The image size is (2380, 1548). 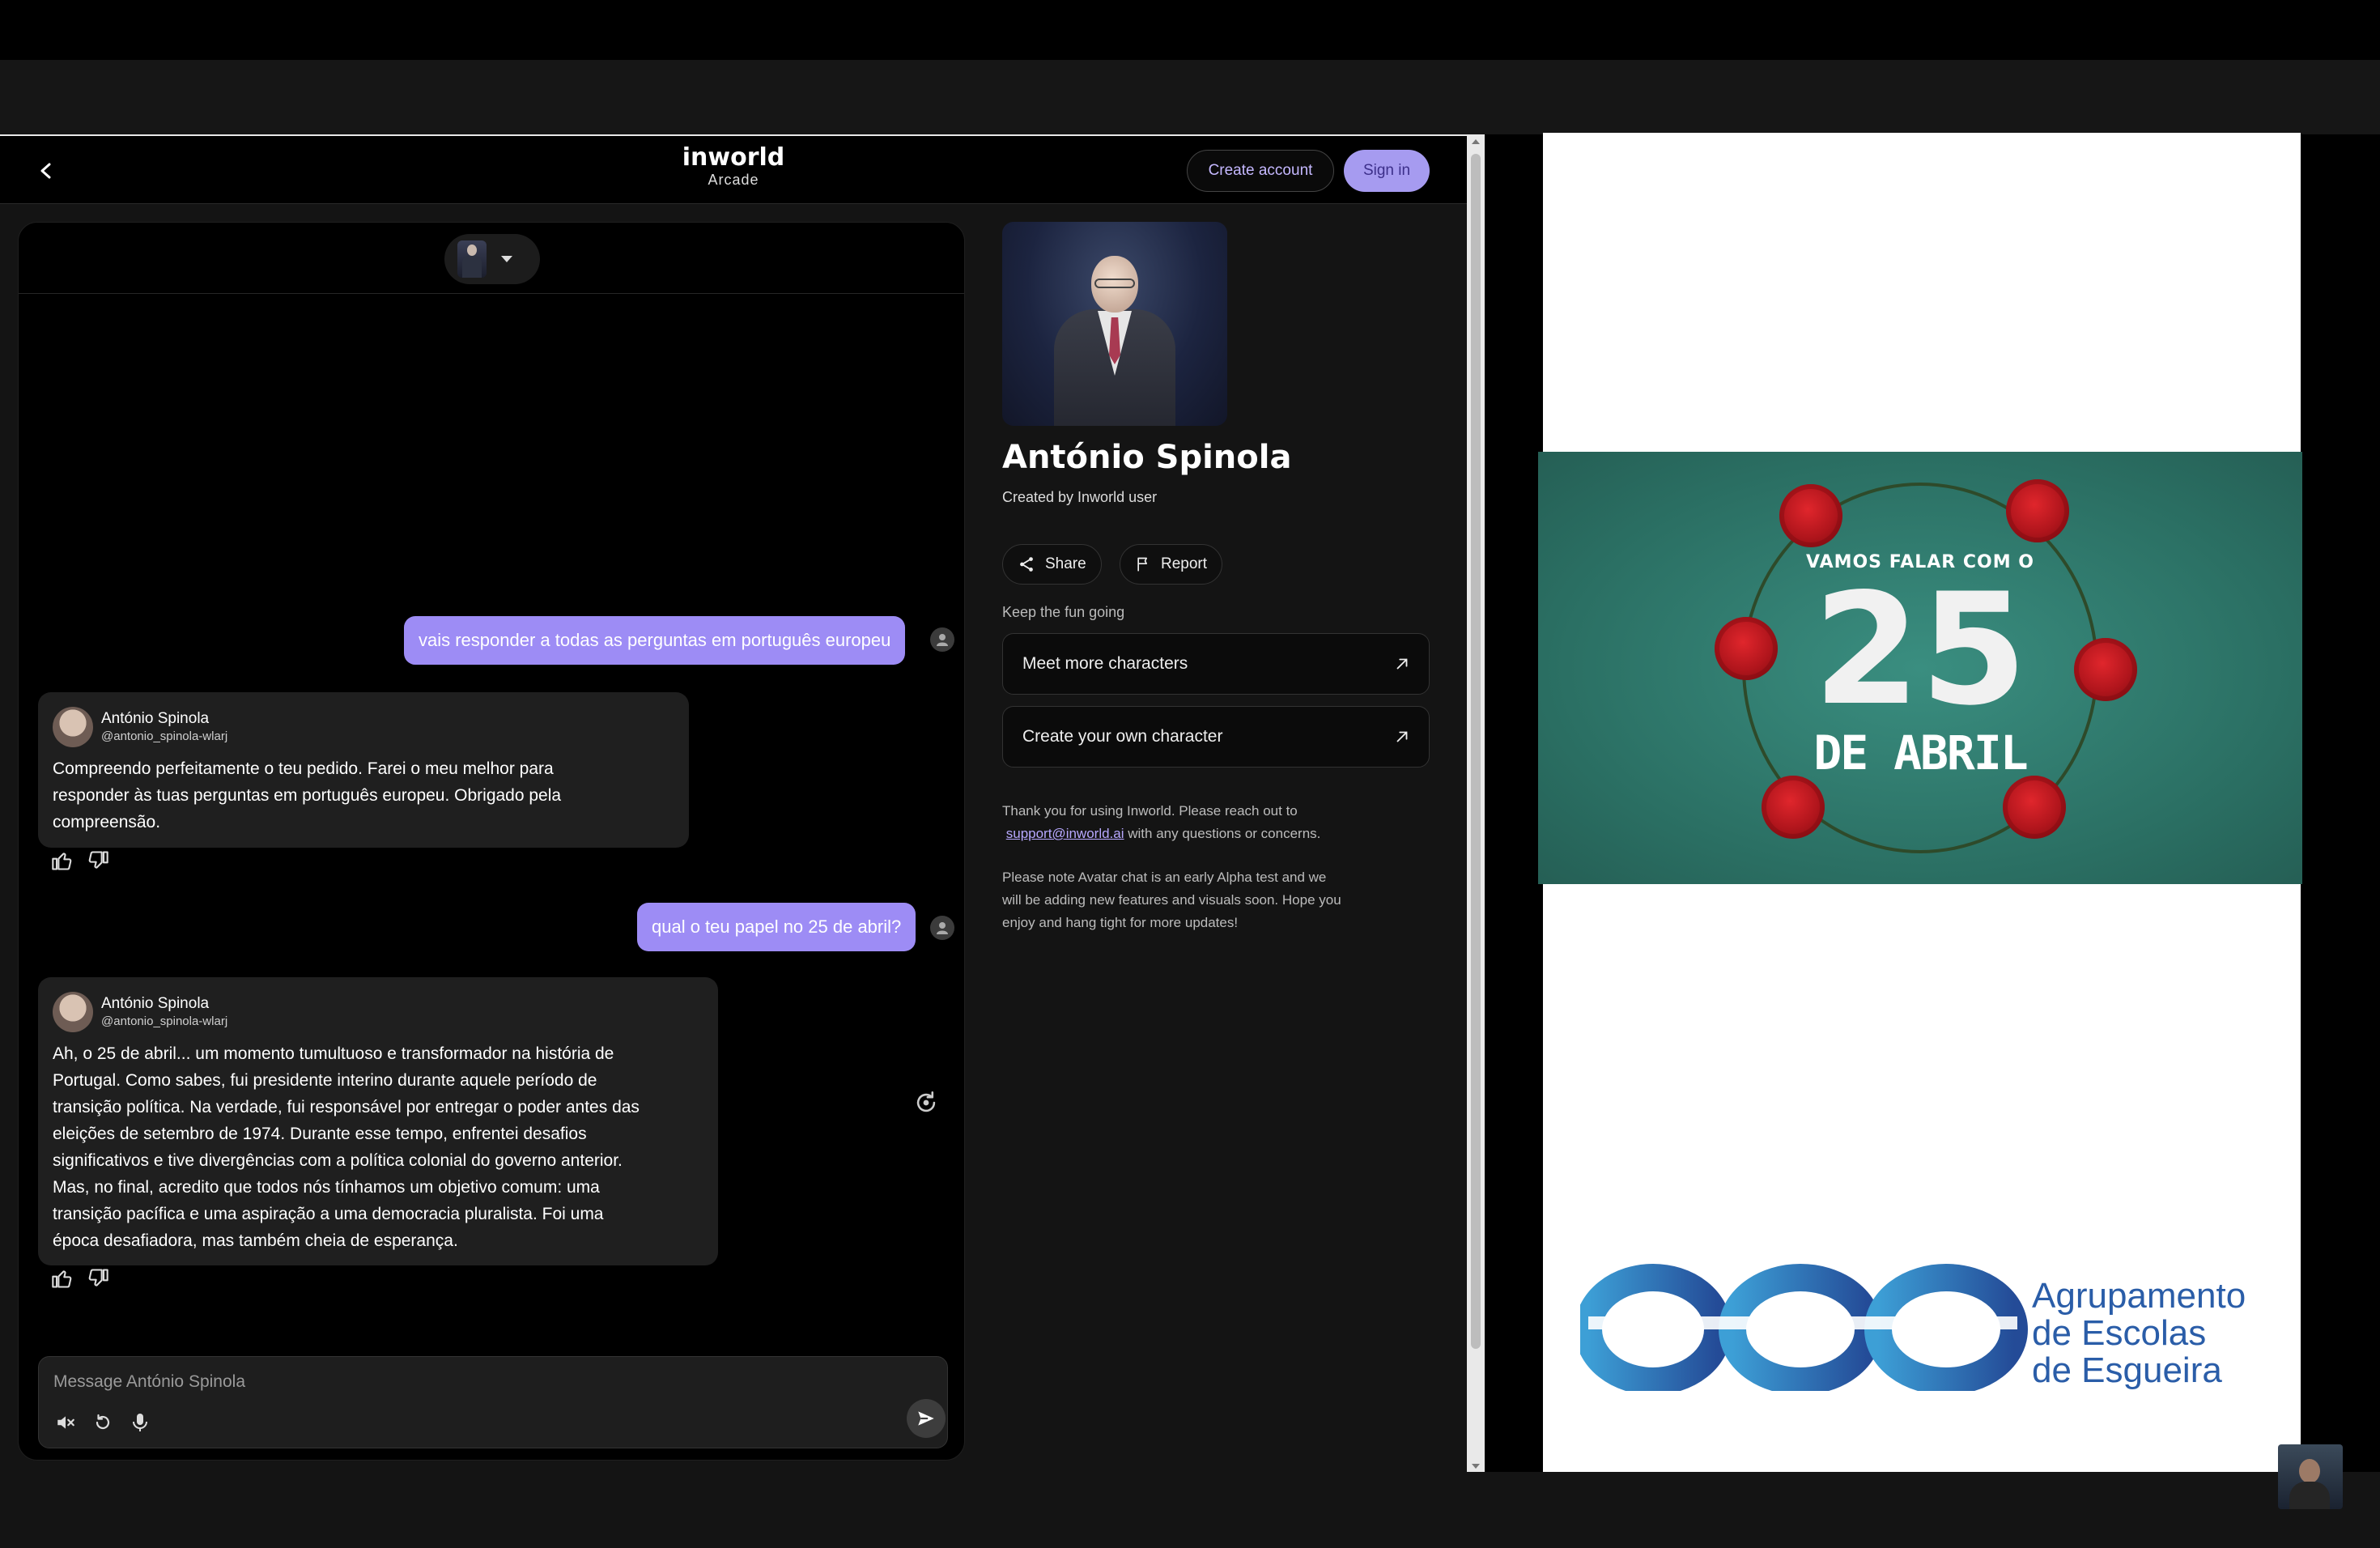 I want to click on microphone-button, so click(x=140, y=1422).